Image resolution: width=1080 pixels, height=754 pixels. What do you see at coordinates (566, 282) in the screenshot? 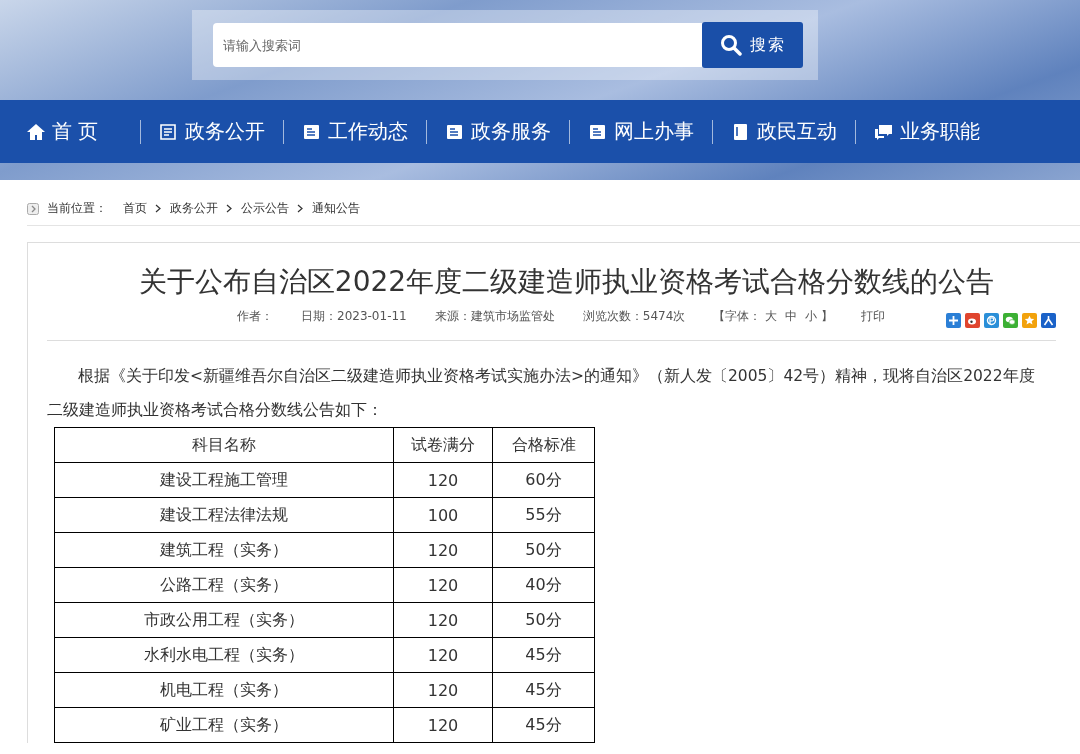
I see `article-title: 关于公布自治区2022年度二级建造师执业资格考试合格分数线的公告` at bounding box center [566, 282].